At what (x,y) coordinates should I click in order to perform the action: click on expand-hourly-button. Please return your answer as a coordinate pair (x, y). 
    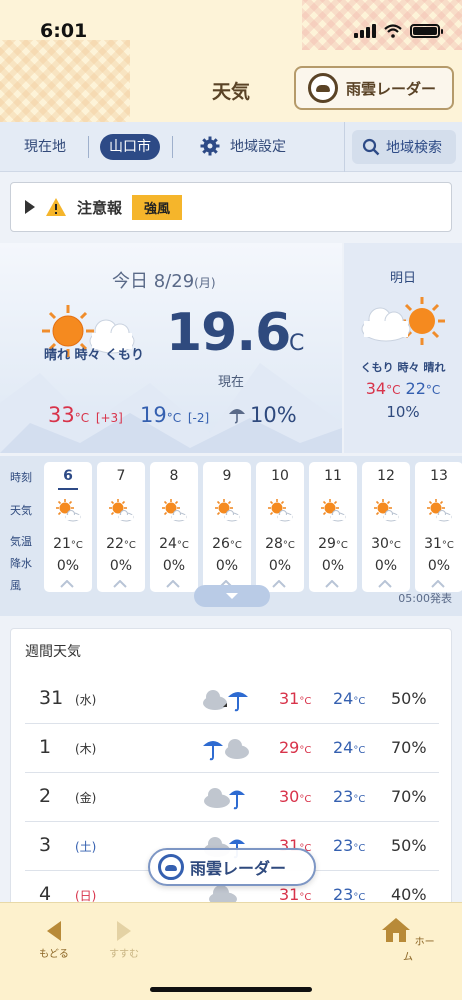
    Looking at the image, I should click on (232, 596).